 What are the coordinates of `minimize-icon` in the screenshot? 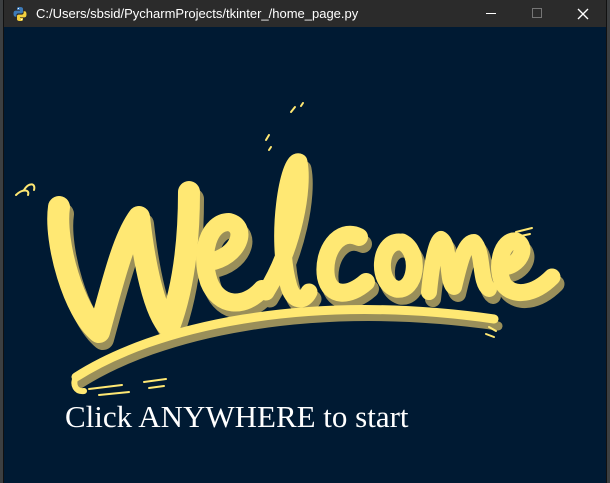 It's located at (490, 13).